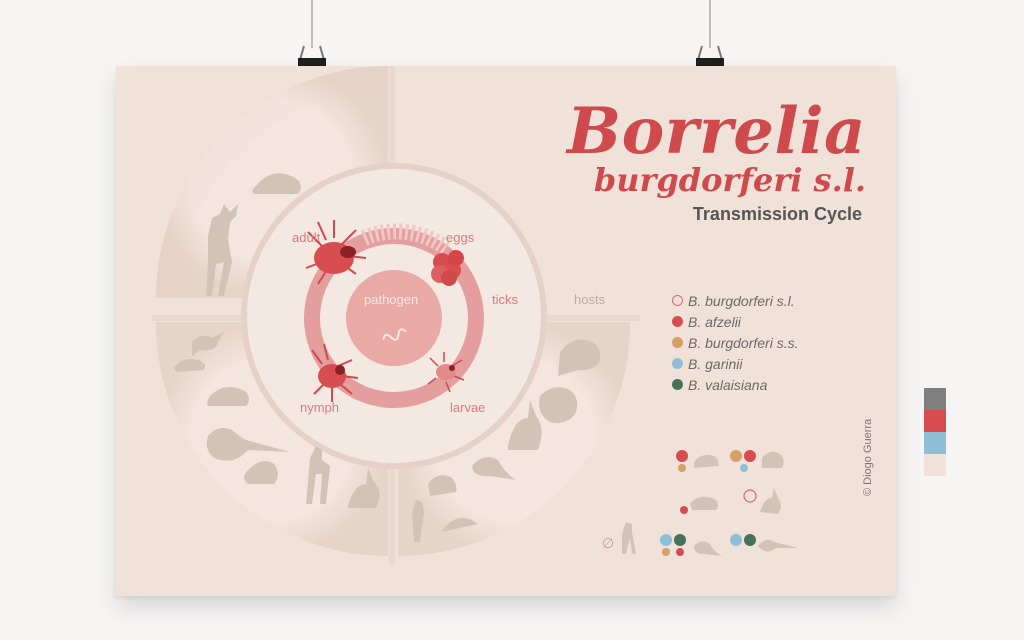  What do you see at coordinates (935, 399) in the screenshot?
I see `swatch-grey` at bounding box center [935, 399].